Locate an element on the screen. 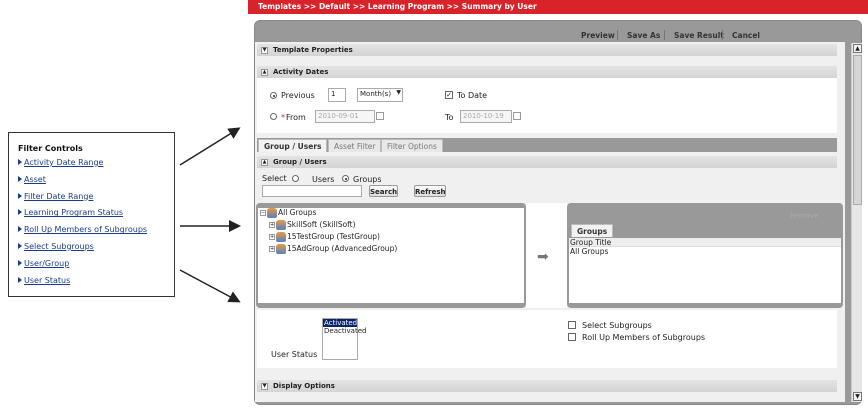 Image resolution: width=868 pixels, height=408 pixels. to-label: To is located at coordinates (449, 117).